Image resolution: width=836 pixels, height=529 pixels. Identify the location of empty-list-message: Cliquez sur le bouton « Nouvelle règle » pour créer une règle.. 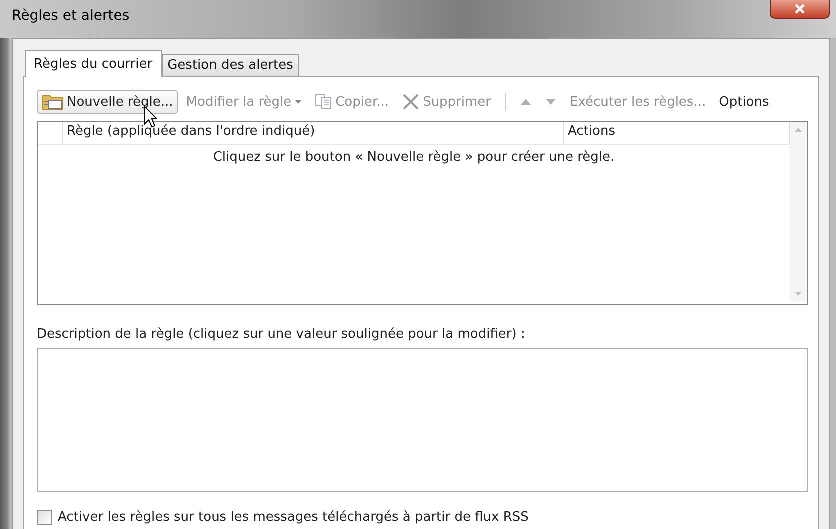
(414, 157).